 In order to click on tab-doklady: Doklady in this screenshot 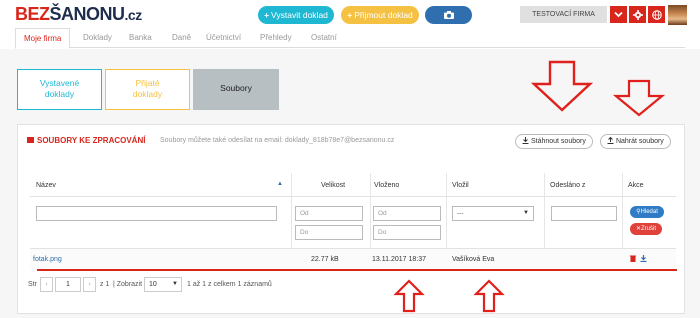, I will do `click(97, 38)`.